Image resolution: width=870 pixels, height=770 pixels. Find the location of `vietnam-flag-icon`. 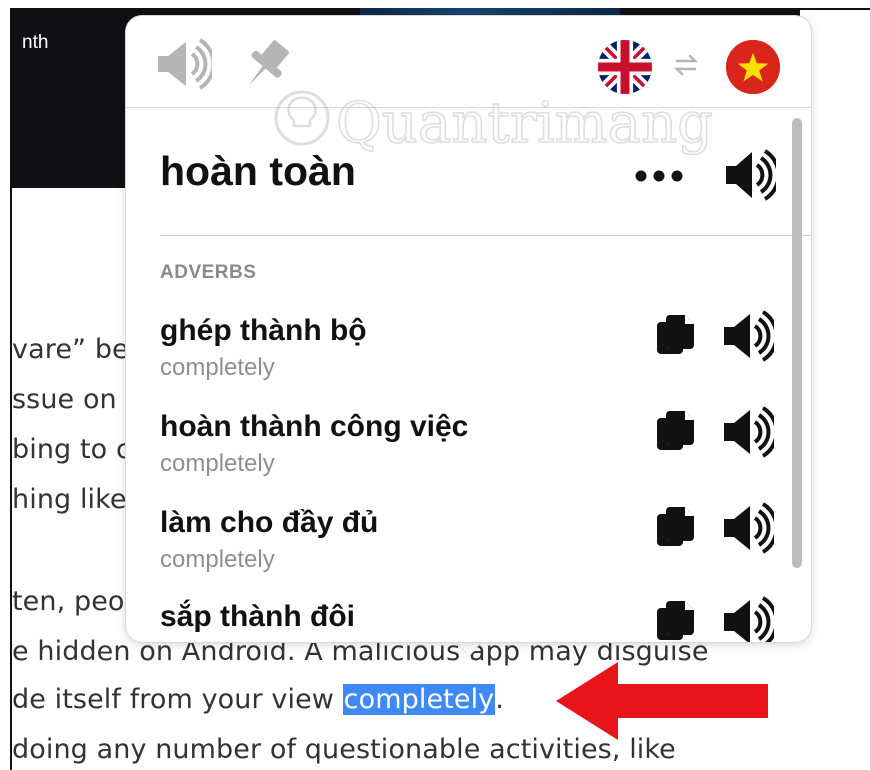

vietnam-flag-icon is located at coordinates (753, 67).